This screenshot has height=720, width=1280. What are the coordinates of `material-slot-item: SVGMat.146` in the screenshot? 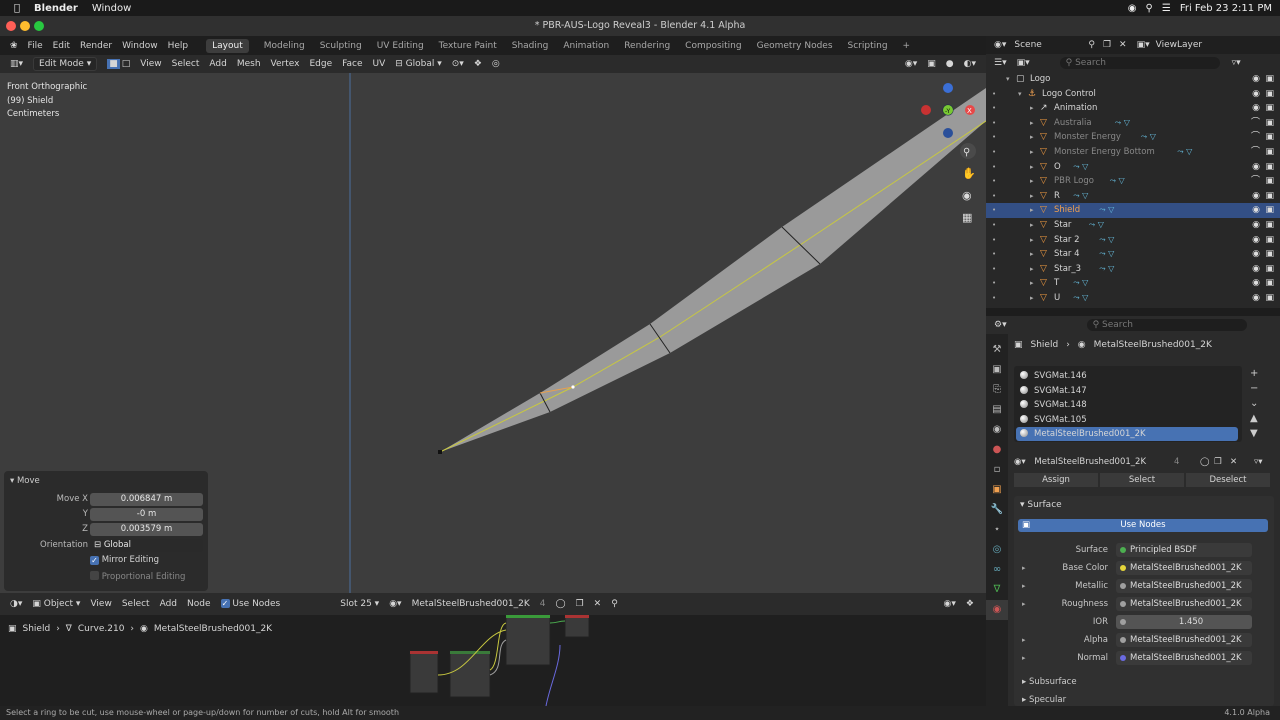 It's located at (1129, 376).